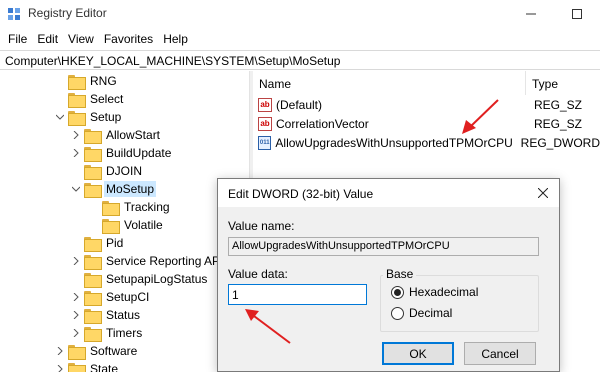 This screenshot has height=372, width=600. I want to click on tree-node-label: DJOIN, so click(124, 171).